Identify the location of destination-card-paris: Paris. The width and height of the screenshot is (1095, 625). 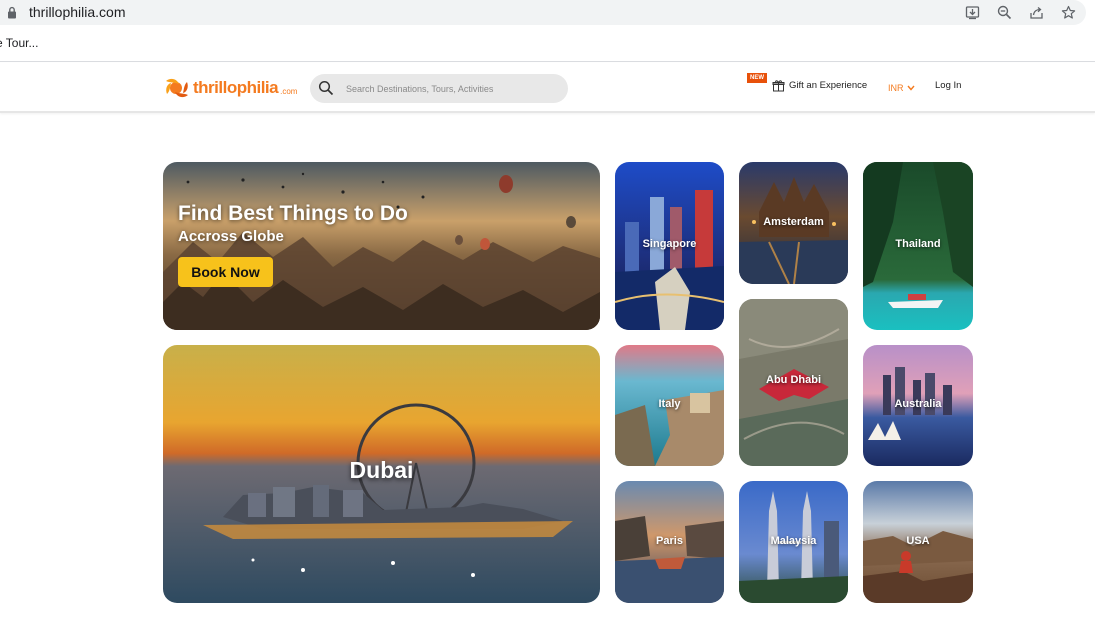
(669, 542).